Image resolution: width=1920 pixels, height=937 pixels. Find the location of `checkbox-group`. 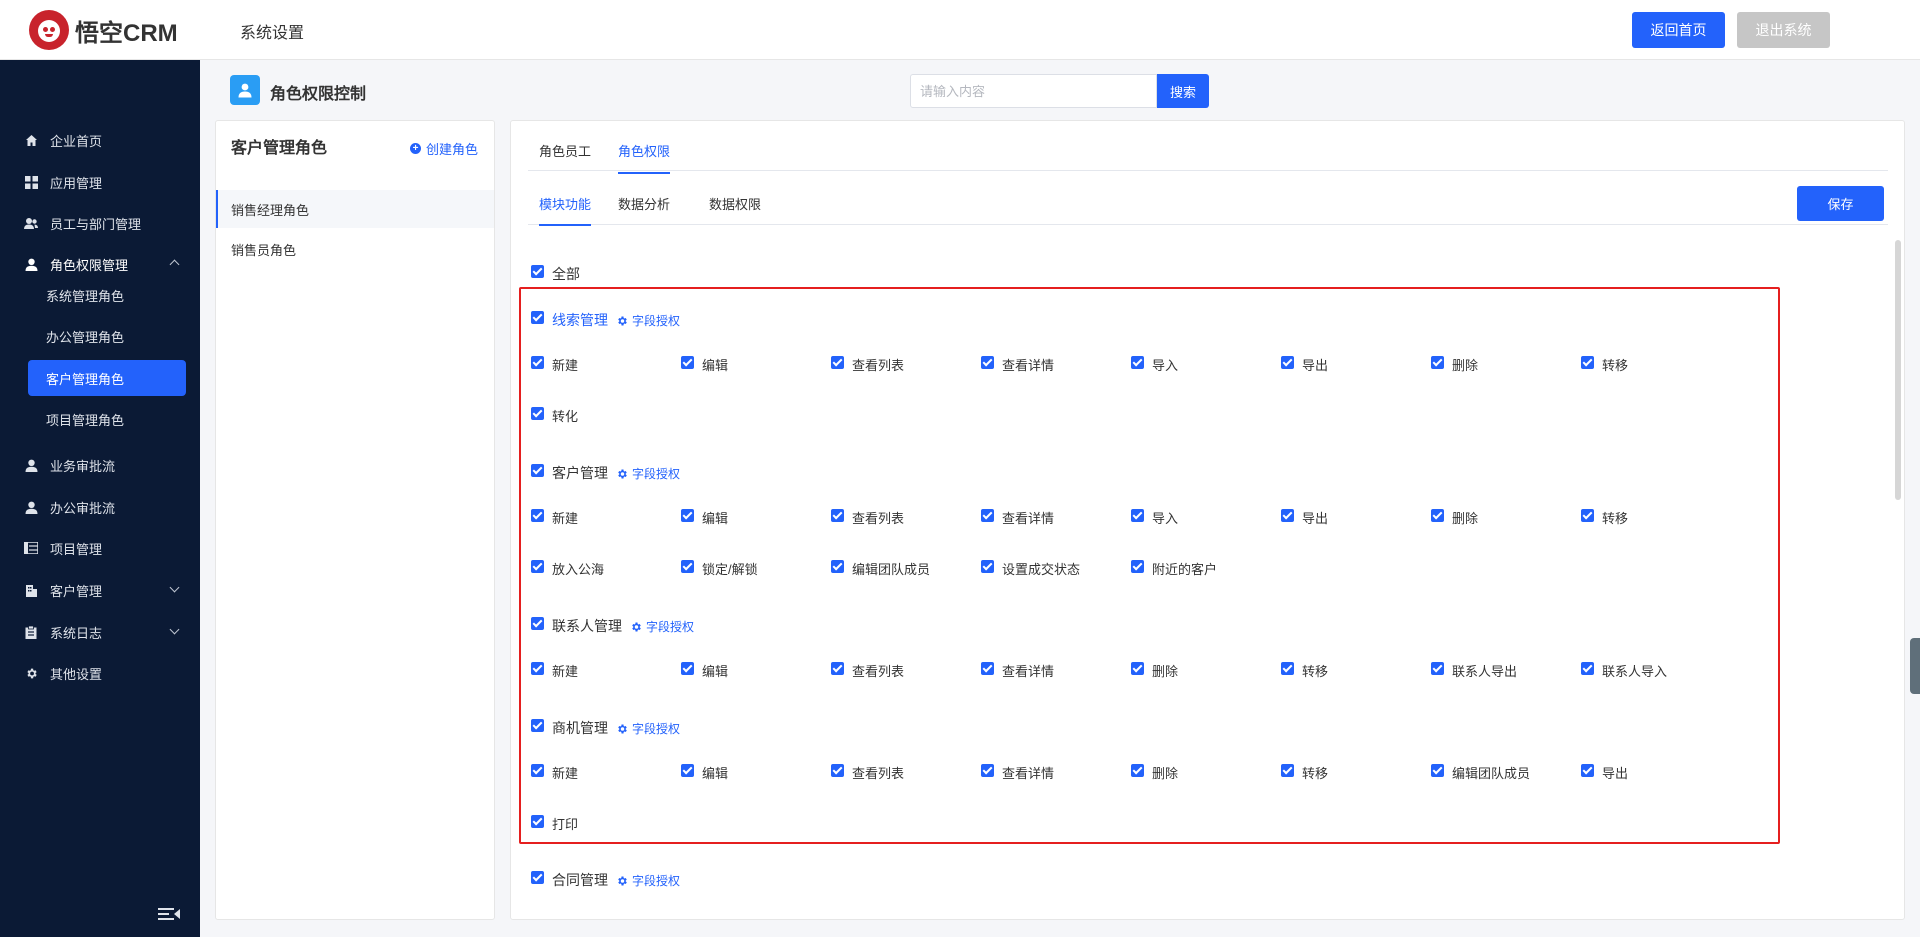

checkbox-group is located at coordinates (537, 877).